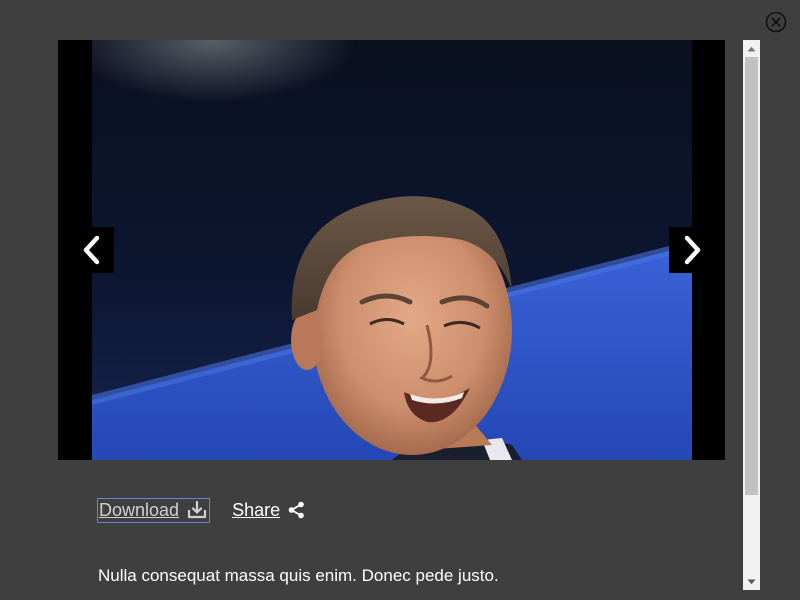 This screenshot has width=800, height=600. I want to click on scroll-down-arrow-icon, so click(751, 581).